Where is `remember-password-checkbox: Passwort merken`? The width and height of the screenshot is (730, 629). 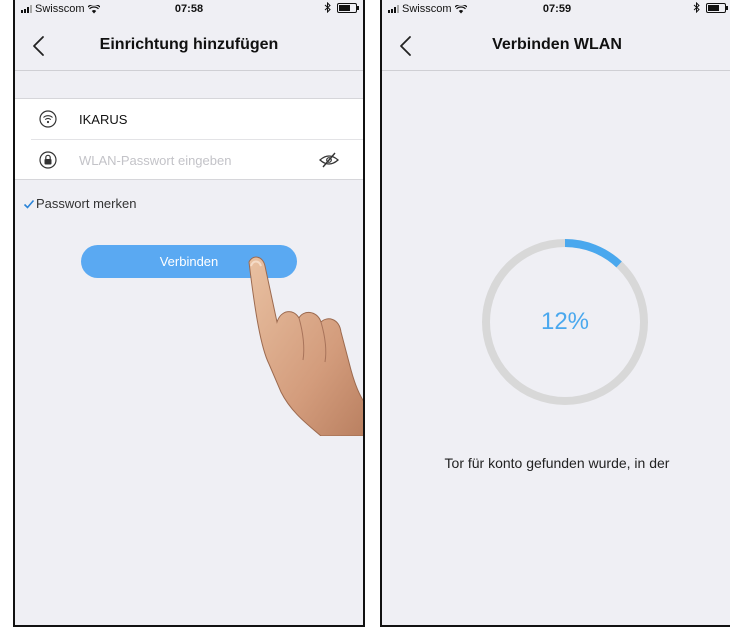
remember-password-checkbox: Passwort merken is located at coordinates (79, 203).